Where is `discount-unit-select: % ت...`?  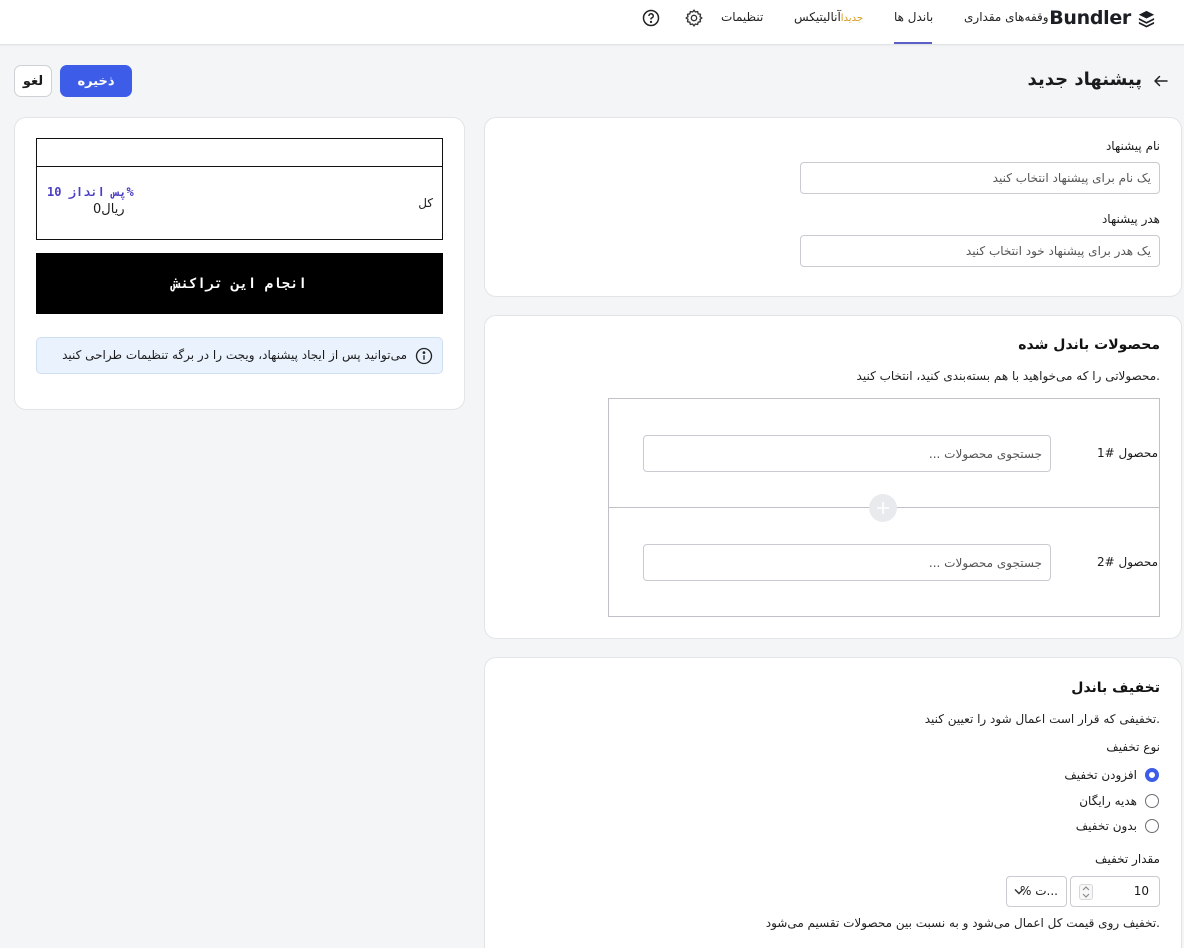 discount-unit-select: % ت... is located at coordinates (1036, 891).